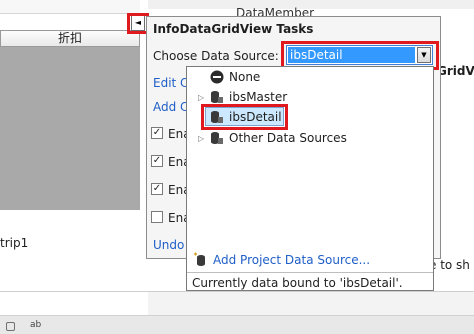 The width and height of the screenshot is (474, 334). Describe the element at coordinates (237, 324) in the screenshot. I see `bottom-toolbar` at that location.